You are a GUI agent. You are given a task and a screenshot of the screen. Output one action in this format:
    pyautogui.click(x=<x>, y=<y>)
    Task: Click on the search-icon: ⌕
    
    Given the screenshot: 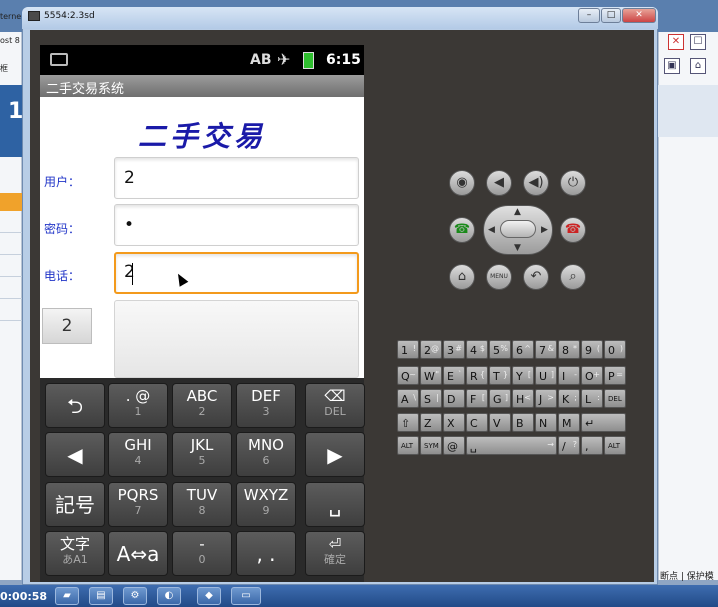 What is the action you would take?
    pyautogui.click(x=573, y=277)
    